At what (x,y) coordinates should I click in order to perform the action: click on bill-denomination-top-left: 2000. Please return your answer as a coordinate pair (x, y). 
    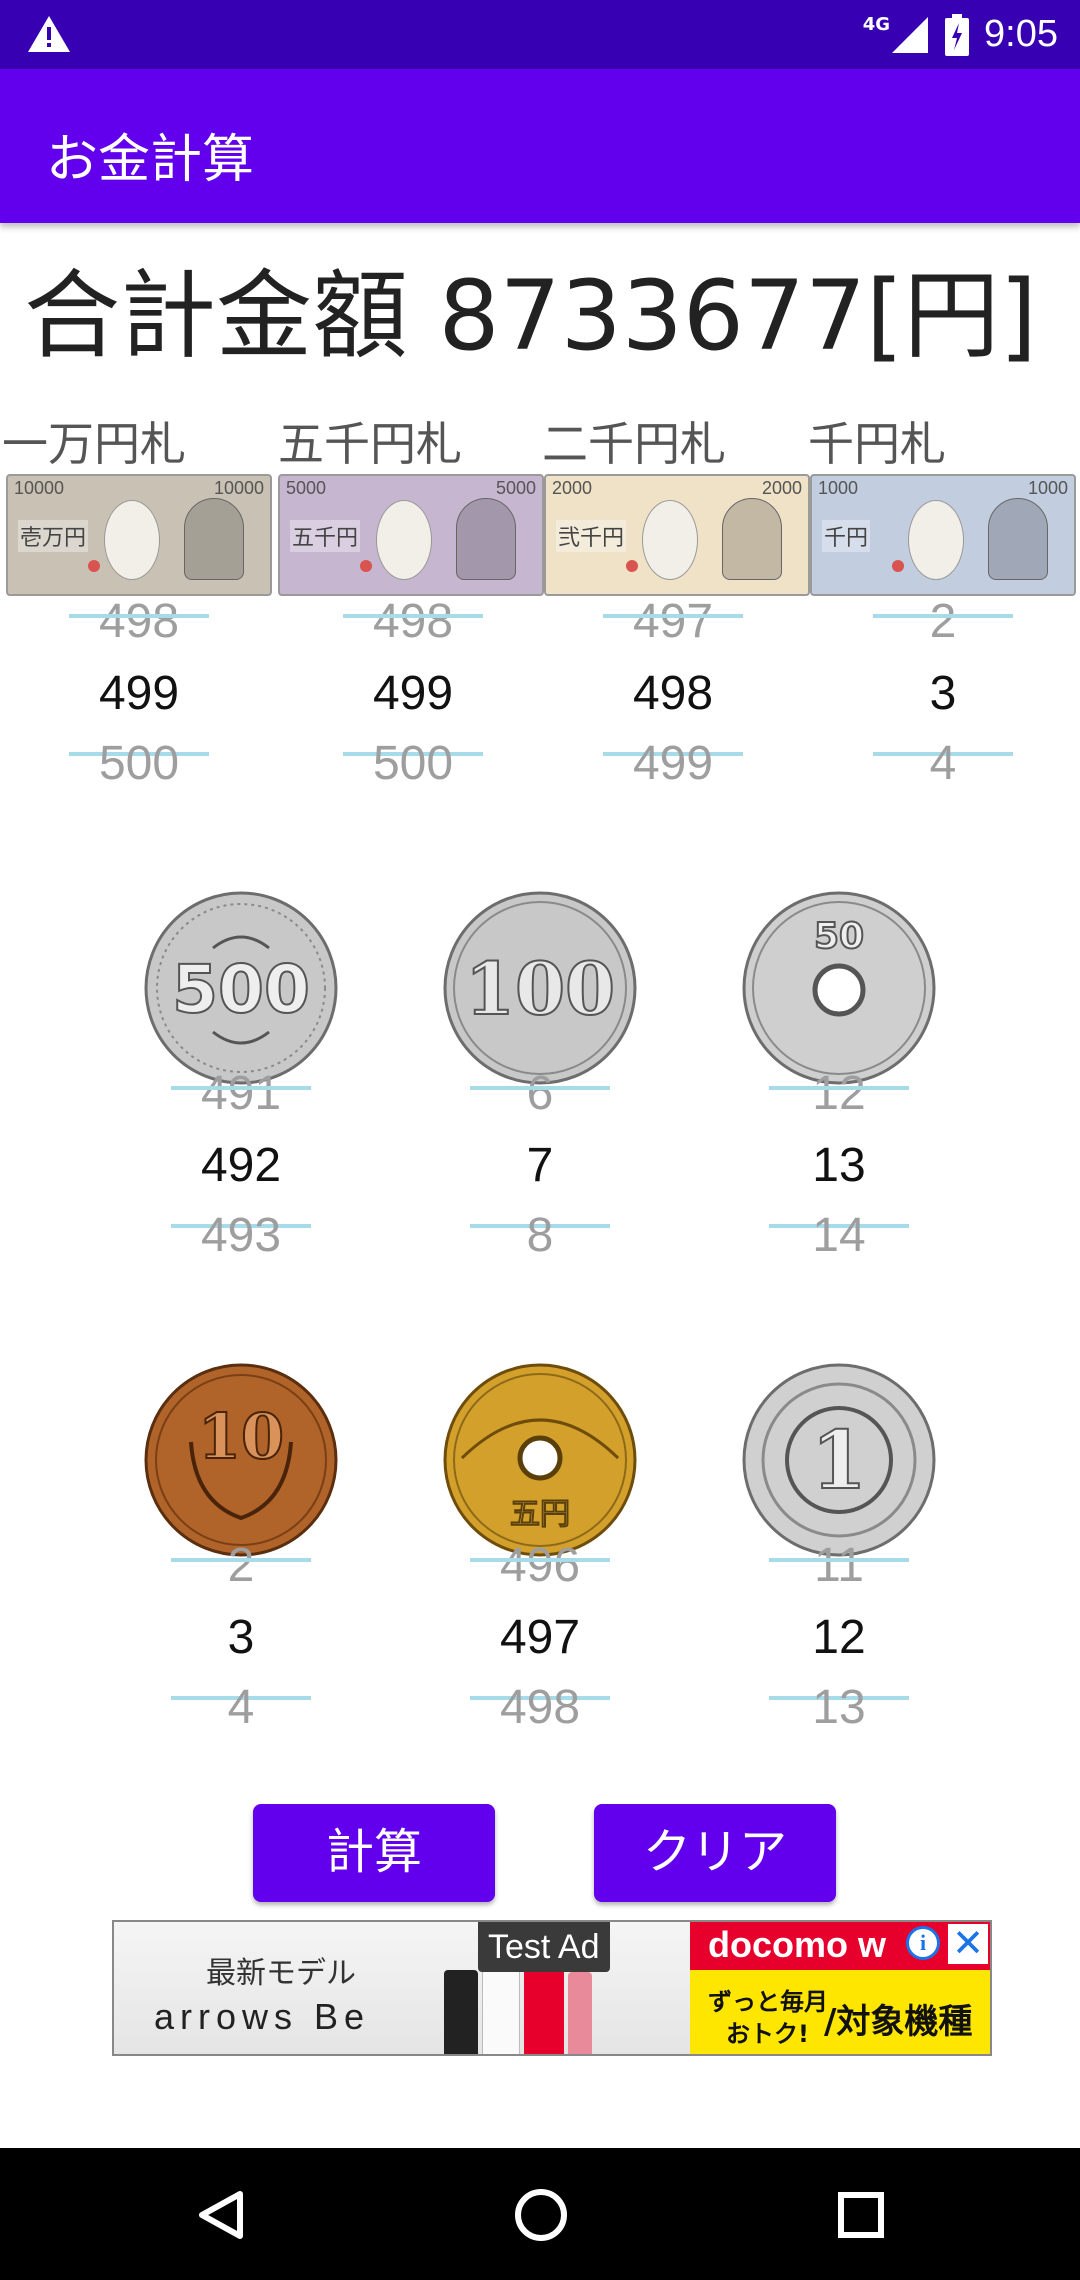
    Looking at the image, I should click on (572, 488).